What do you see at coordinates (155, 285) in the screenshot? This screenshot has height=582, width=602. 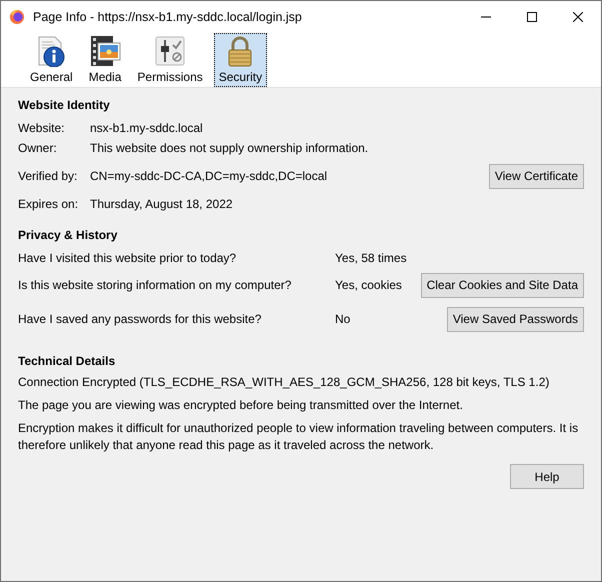 I see `question-label: Is this website storing information on my computer?` at bounding box center [155, 285].